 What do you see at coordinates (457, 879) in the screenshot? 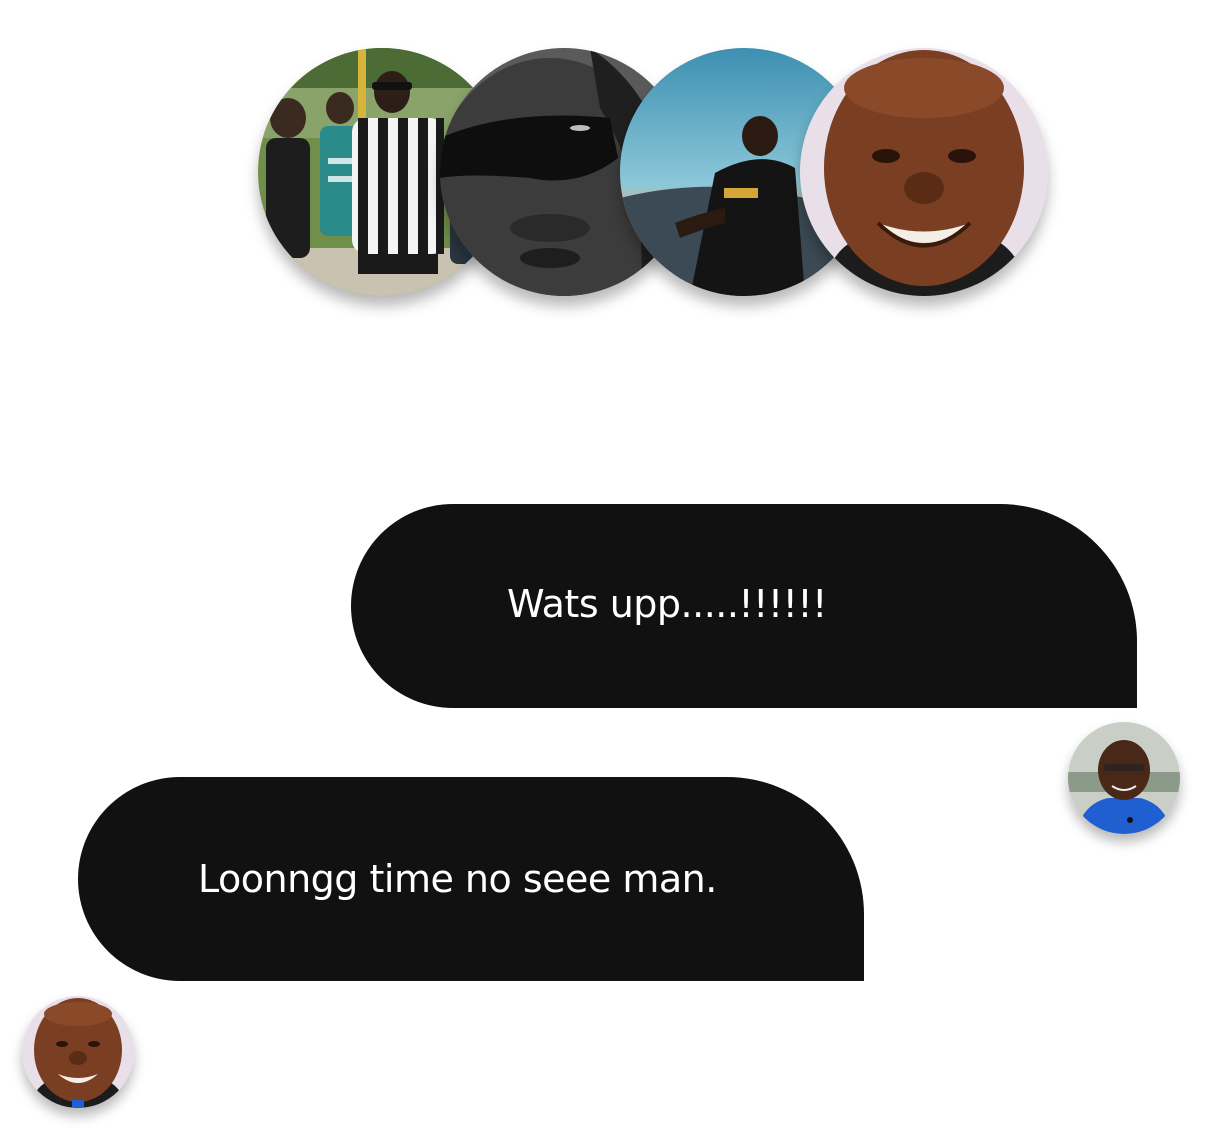
I see `message-text: Loonngg time no seee man.` at bounding box center [457, 879].